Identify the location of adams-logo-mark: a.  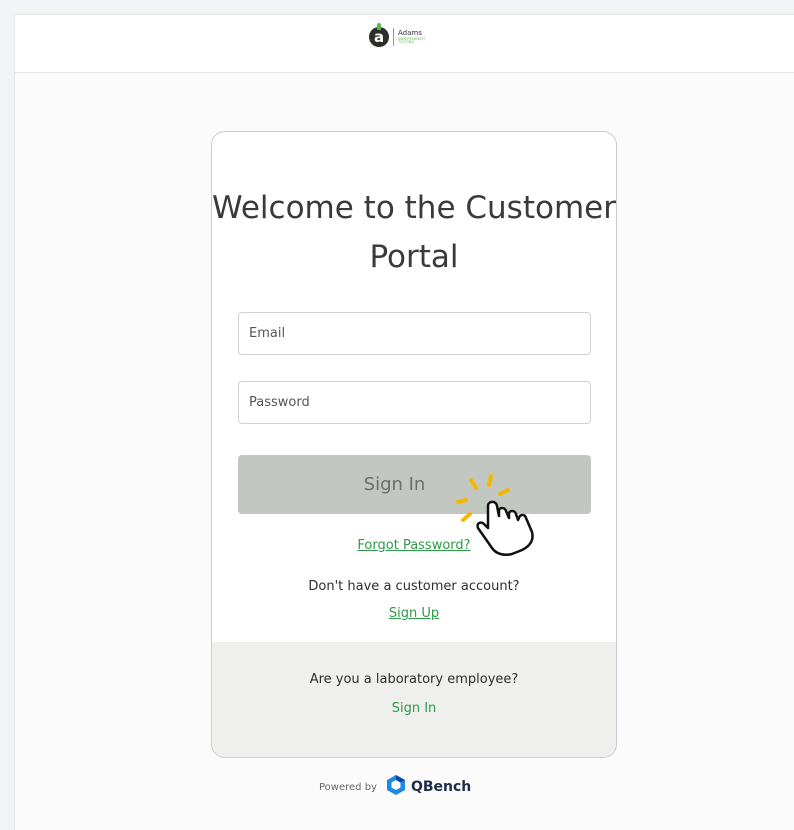
(379, 35).